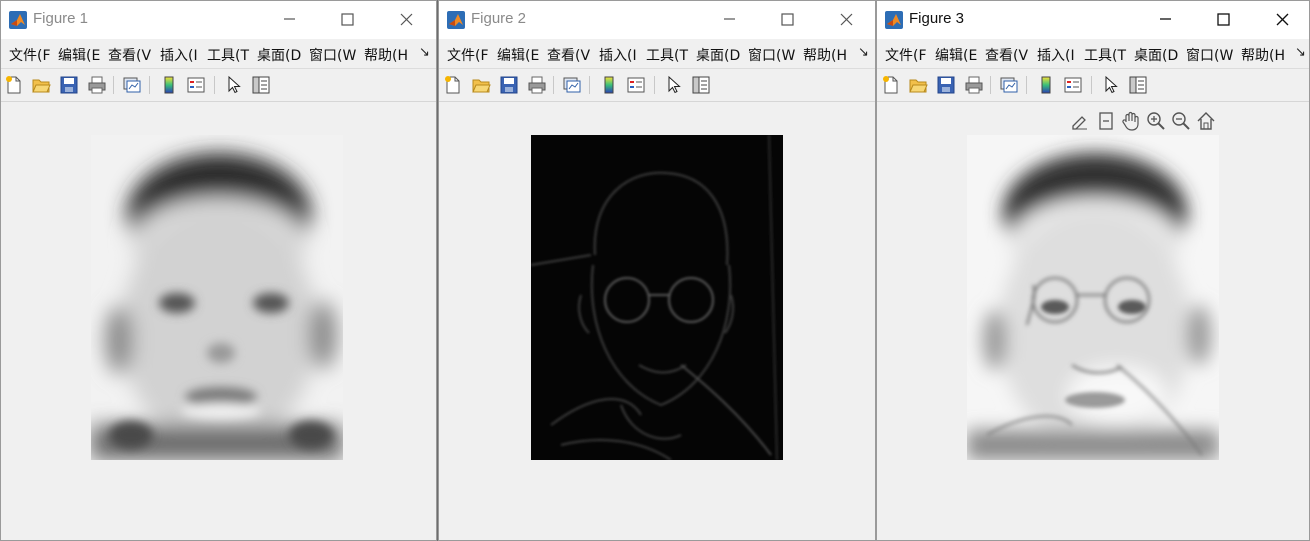  Describe the element at coordinates (1093, 297) in the screenshot. I see `sharpened-image` at that location.